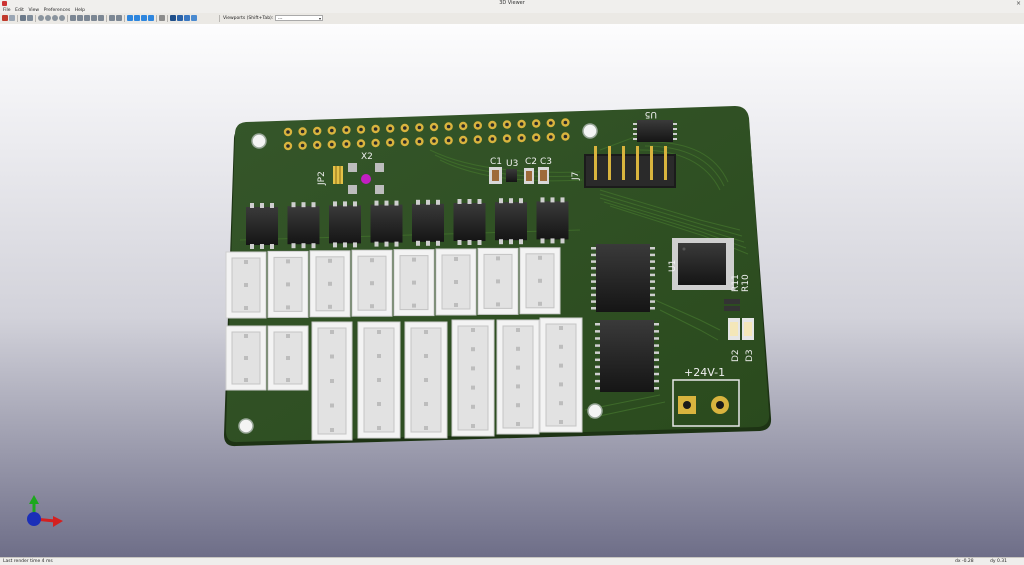 The width and height of the screenshot is (1024, 565). What do you see at coordinates (280, 18) in the screenshot?
I see `viewports-select-value: ---` at bounding box center [280, 18].